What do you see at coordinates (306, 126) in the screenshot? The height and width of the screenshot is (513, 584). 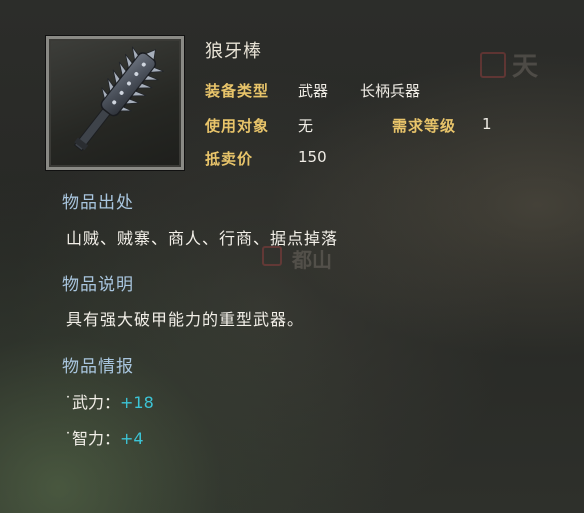 I see `user-value: 无` at bounding box center [306, 126].